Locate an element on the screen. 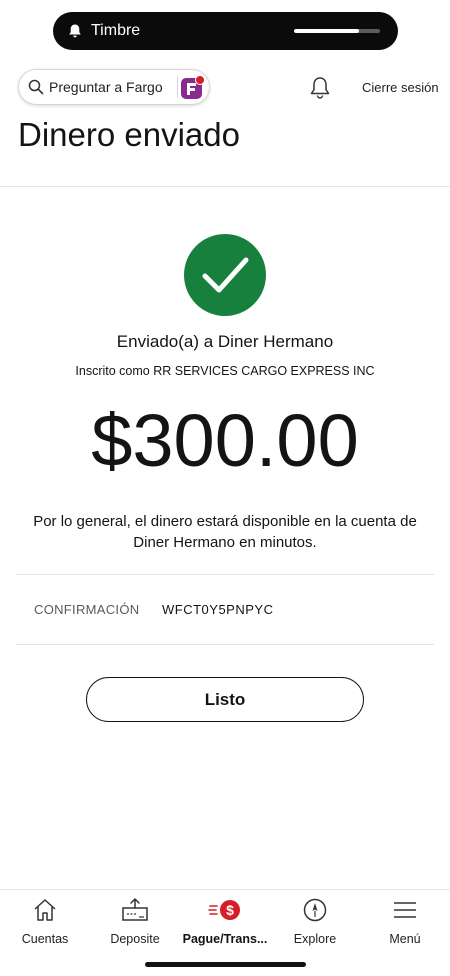 Image resolution: width=450 pixels, height=976 pixels. fargo-assistant-icon is located at coordinates (193, 88).